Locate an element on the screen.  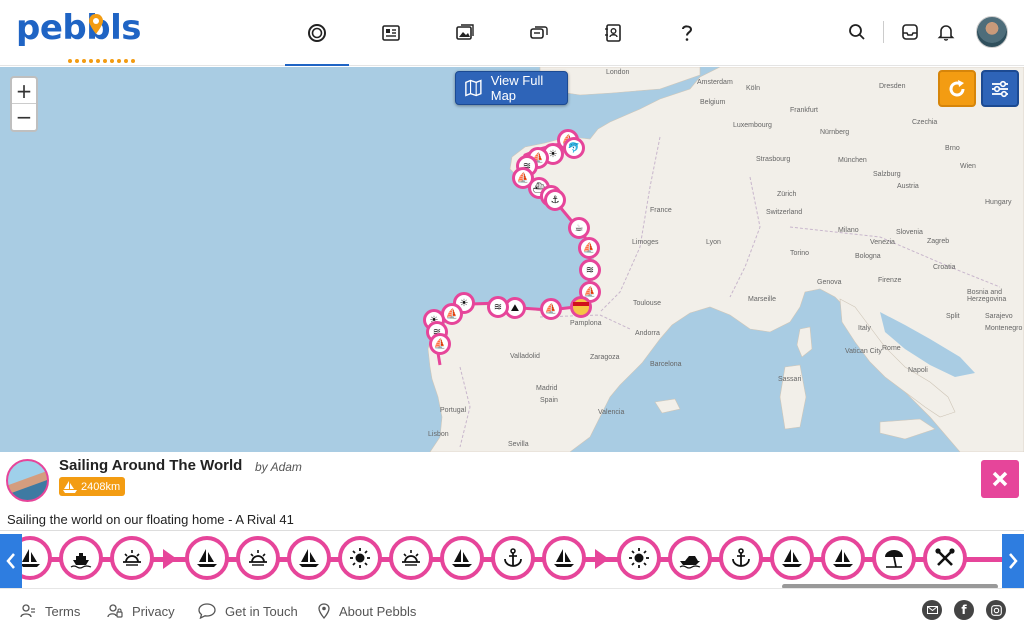
footer-about-link: About Pebbls is located at coordinates (367, 611).